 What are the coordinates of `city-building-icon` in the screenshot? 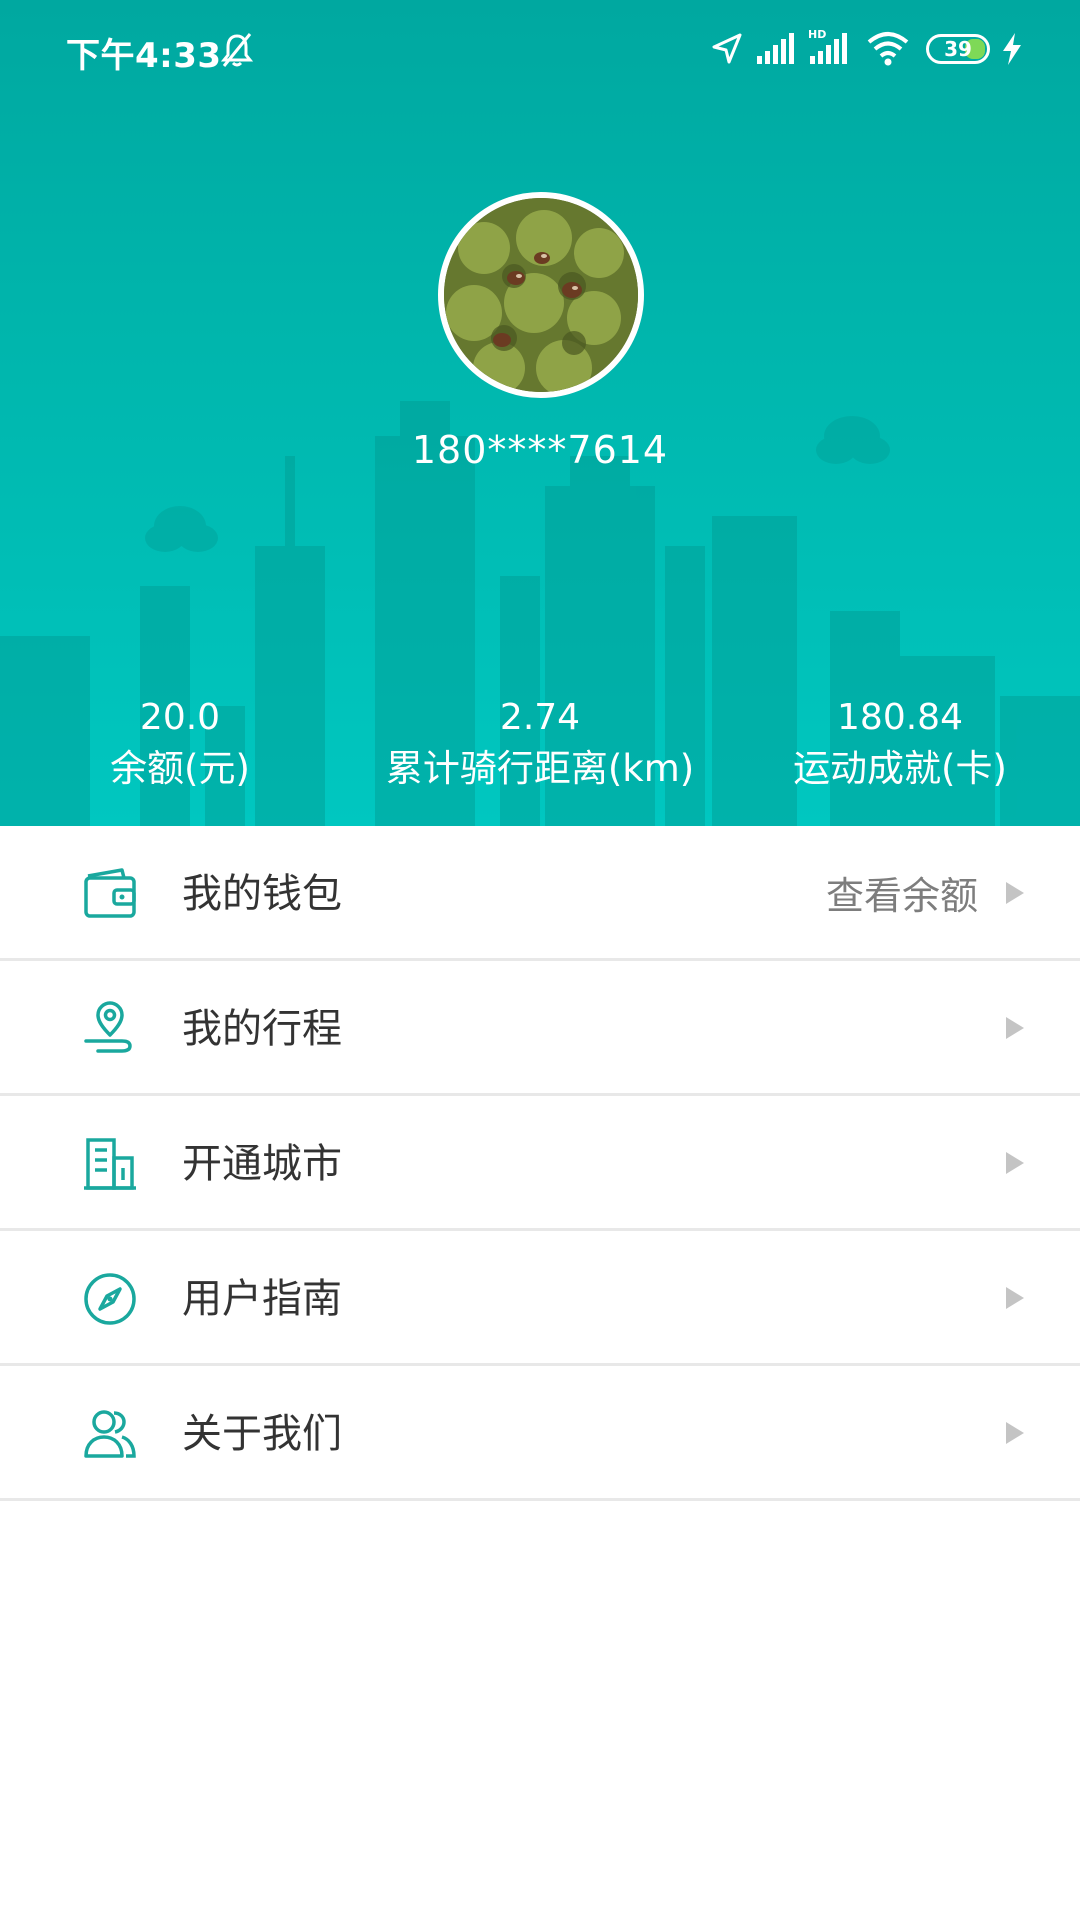 It's located at (110, 1164).